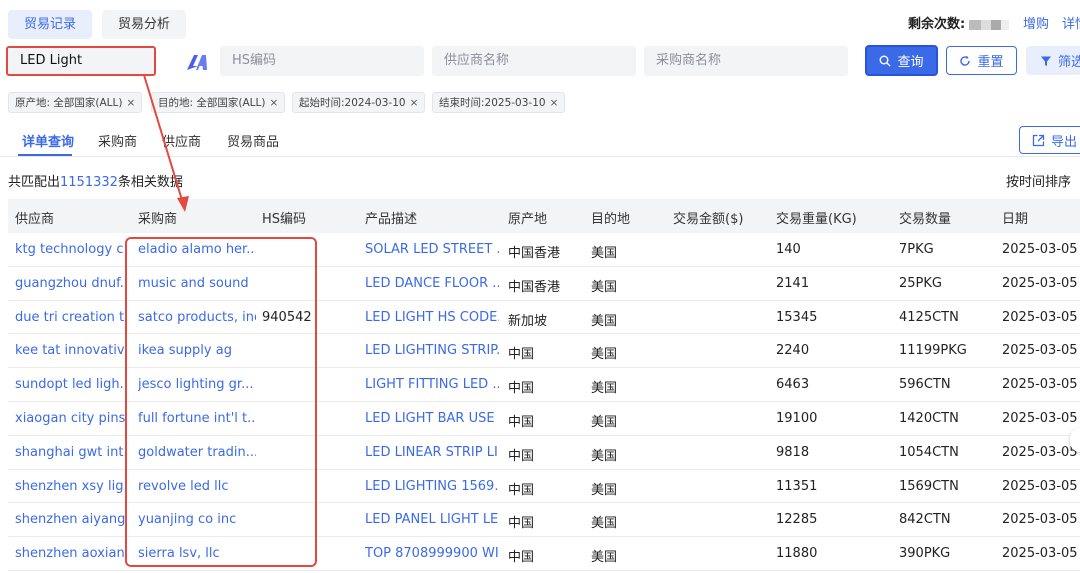 Image resolution: width=1080 pixels, height=573 pixels. I want to click on export-button: 导出, so click(1049, 140).